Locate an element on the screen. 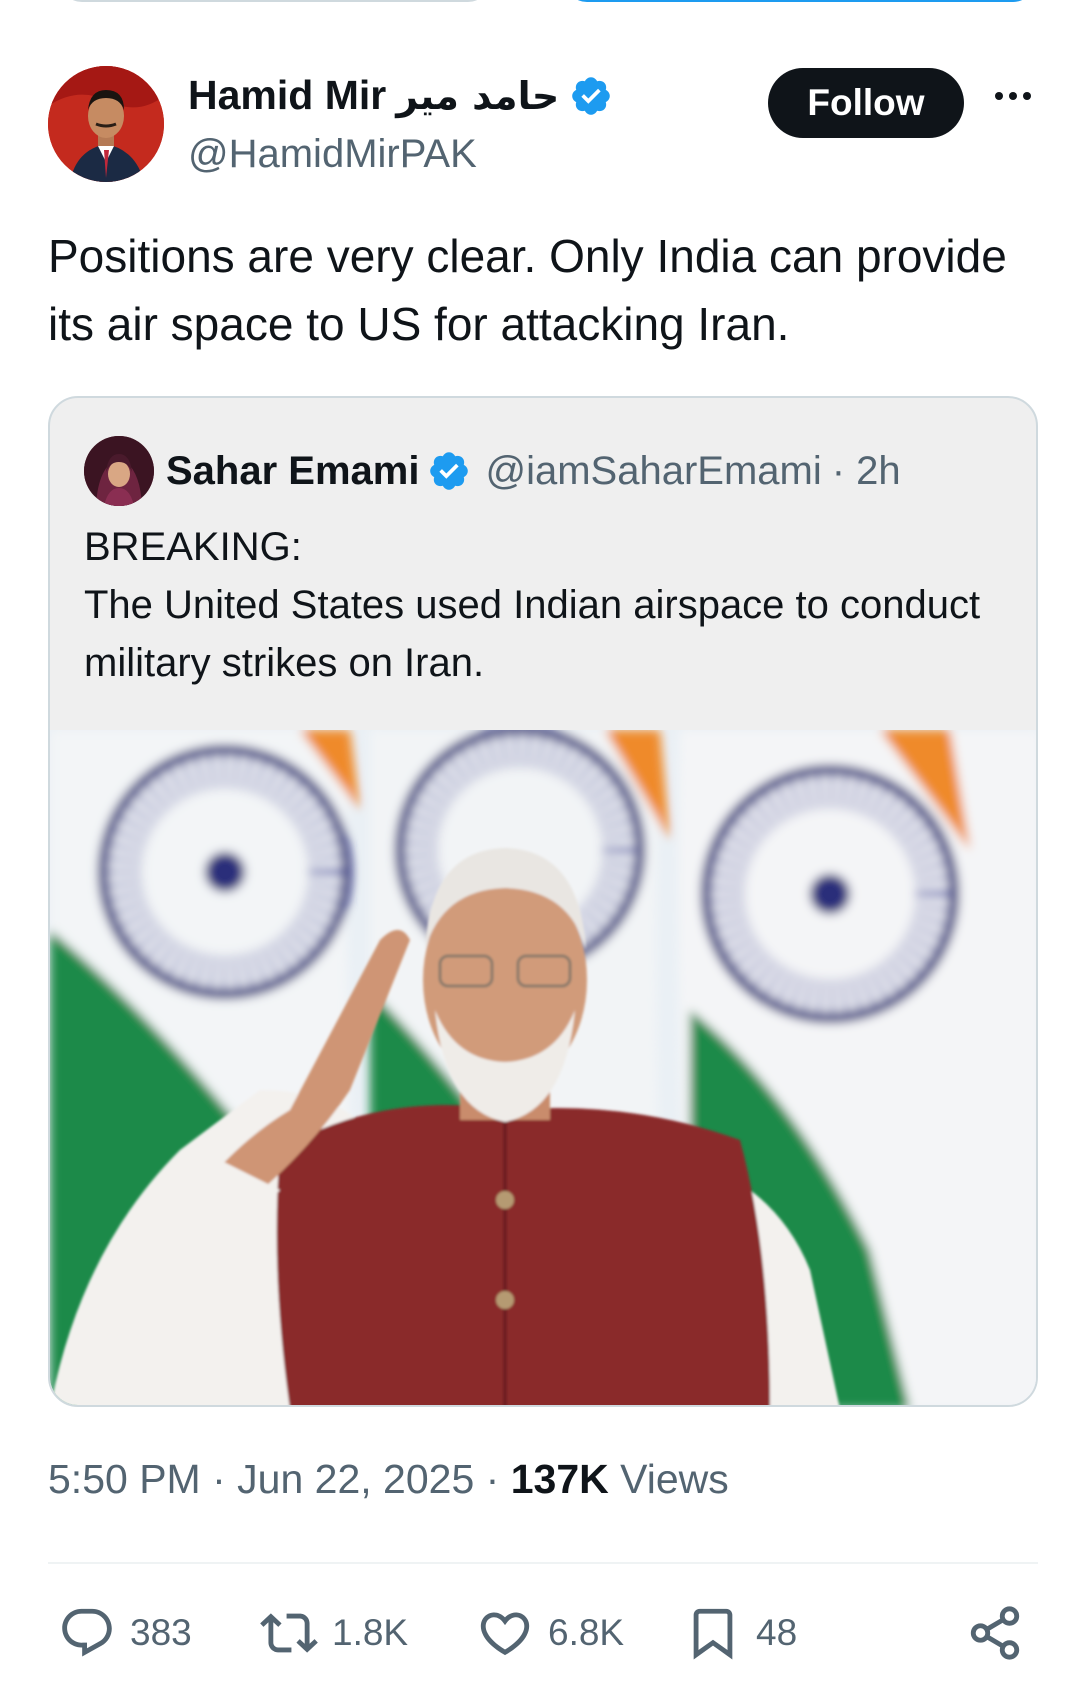 Image resolution: width=1080 pixels, height=1681 pixels. bookmark-icon is located at coordinates (713, 1634).